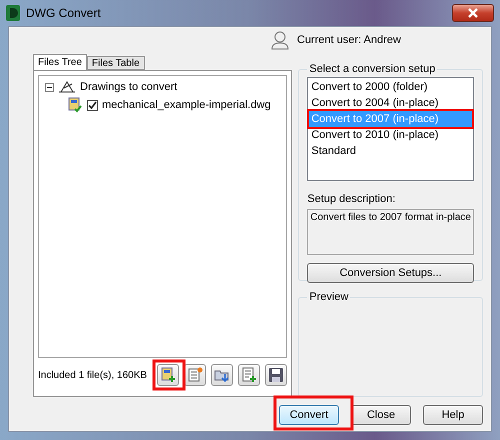 The width and height of the screenshot is (500, 440). What do you see at coordinates (186, 105) in the screenshot?
I see `tree-node-label: mechanical_example-imperial.dwg` at bounding box center [186, 105].